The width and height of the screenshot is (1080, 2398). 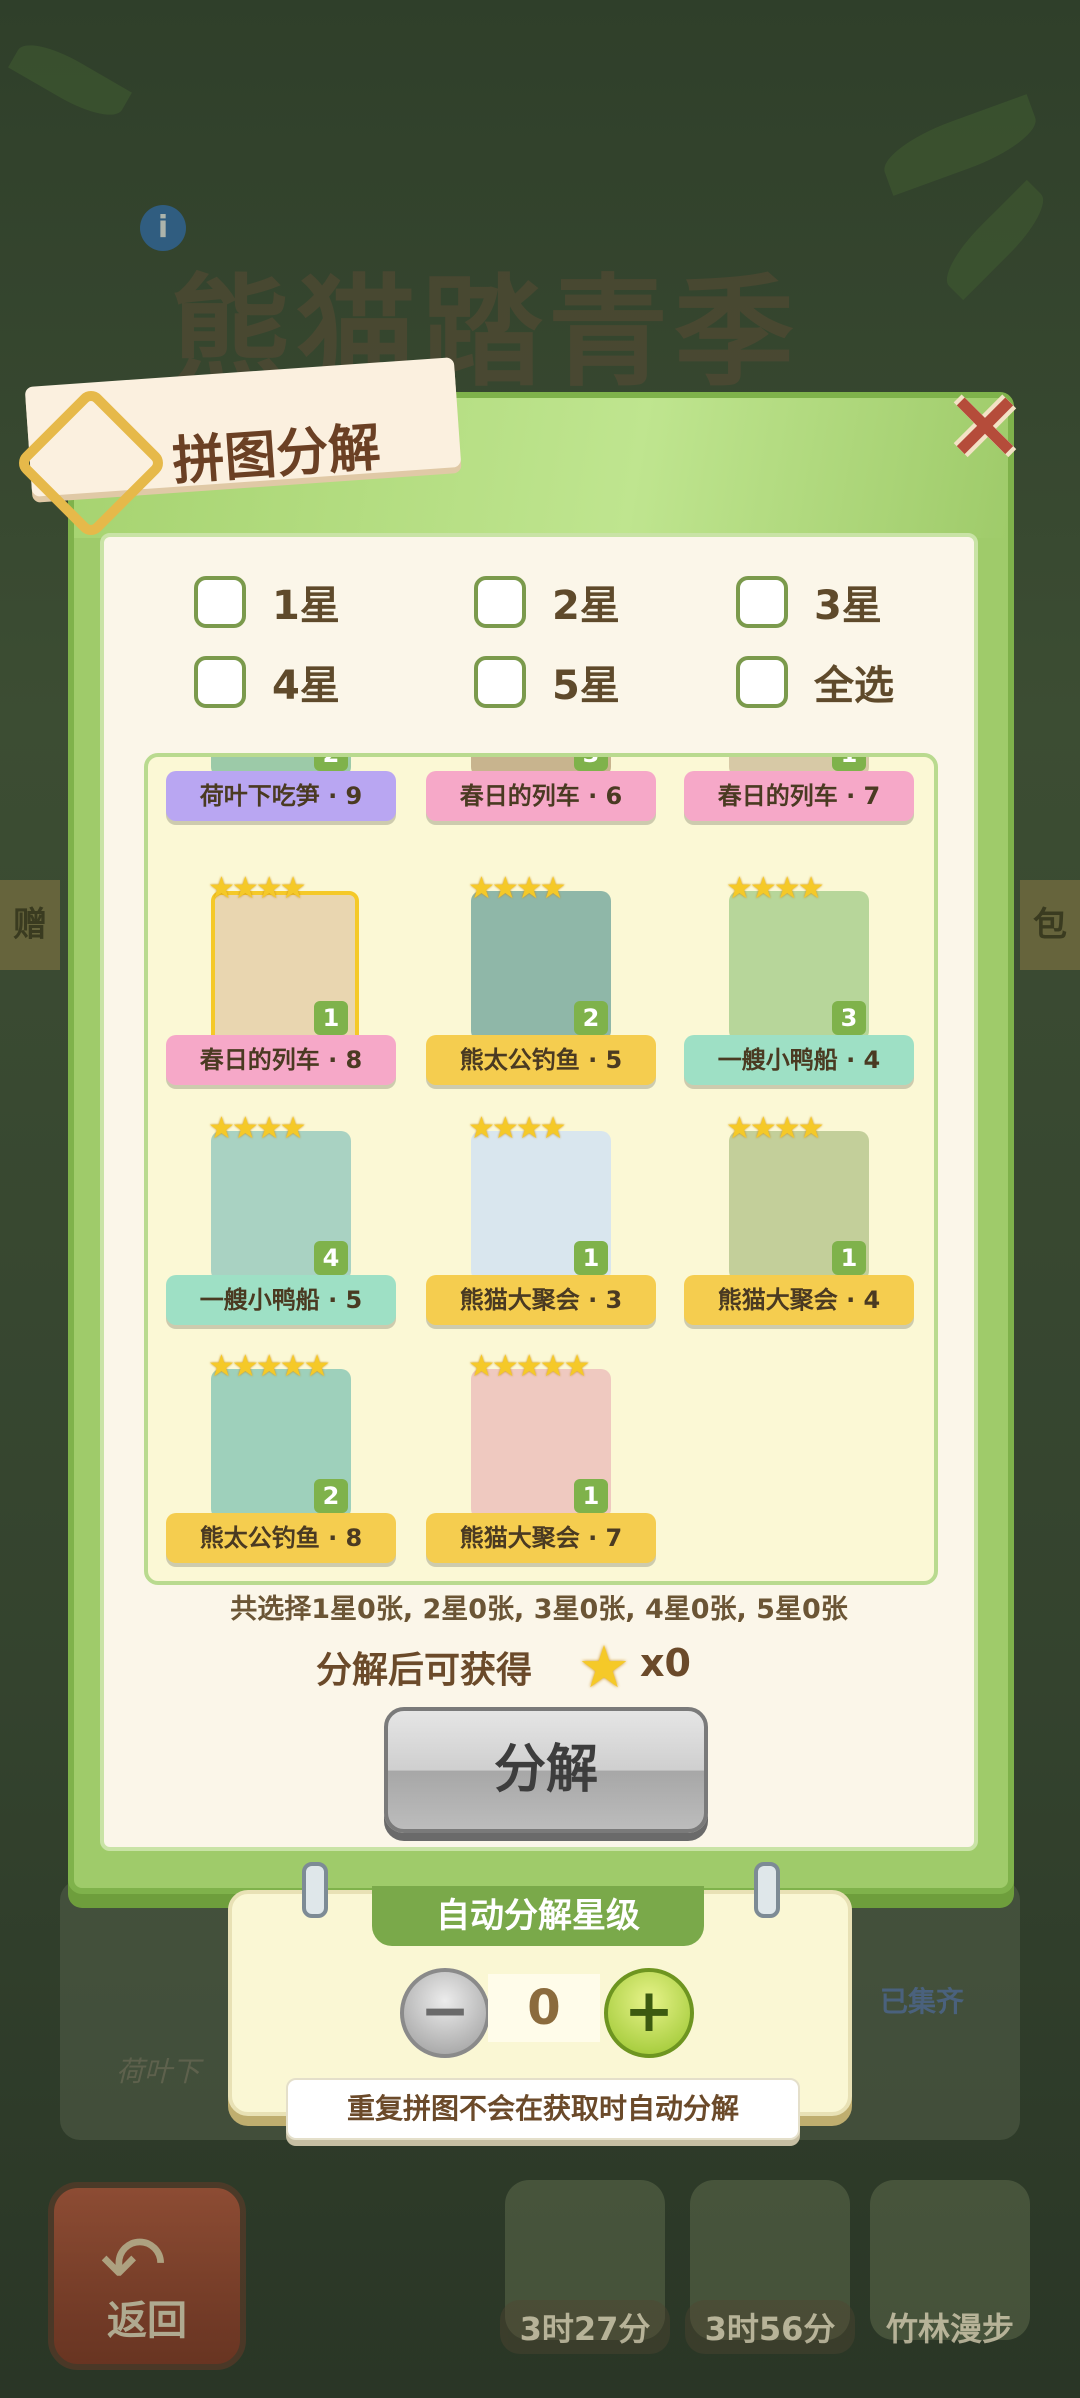 I want to click on auto-decompose-note: 重复拼图不会在获取时自动分解, so click(x=543, y=2109).